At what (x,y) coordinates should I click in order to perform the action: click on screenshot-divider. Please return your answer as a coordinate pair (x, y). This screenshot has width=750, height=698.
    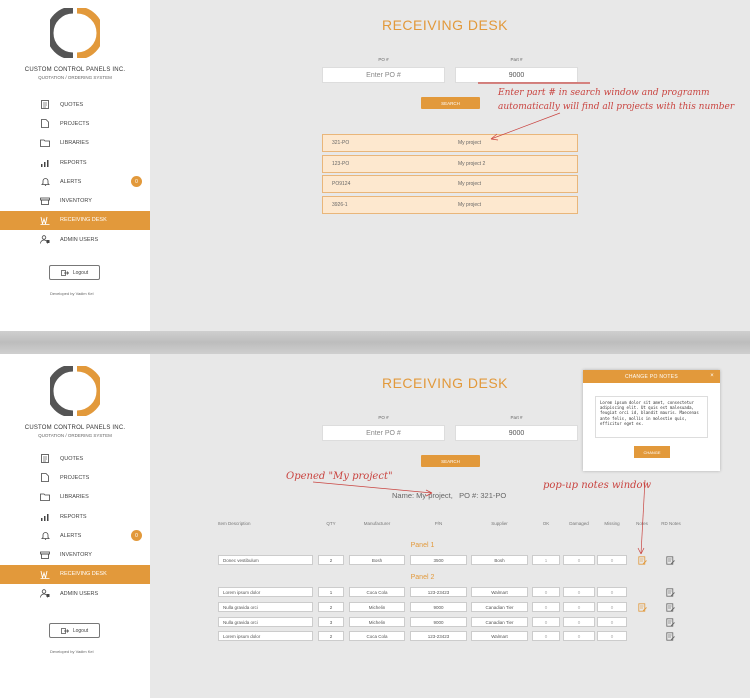
    Looking at the image, I should click on (375, 342).